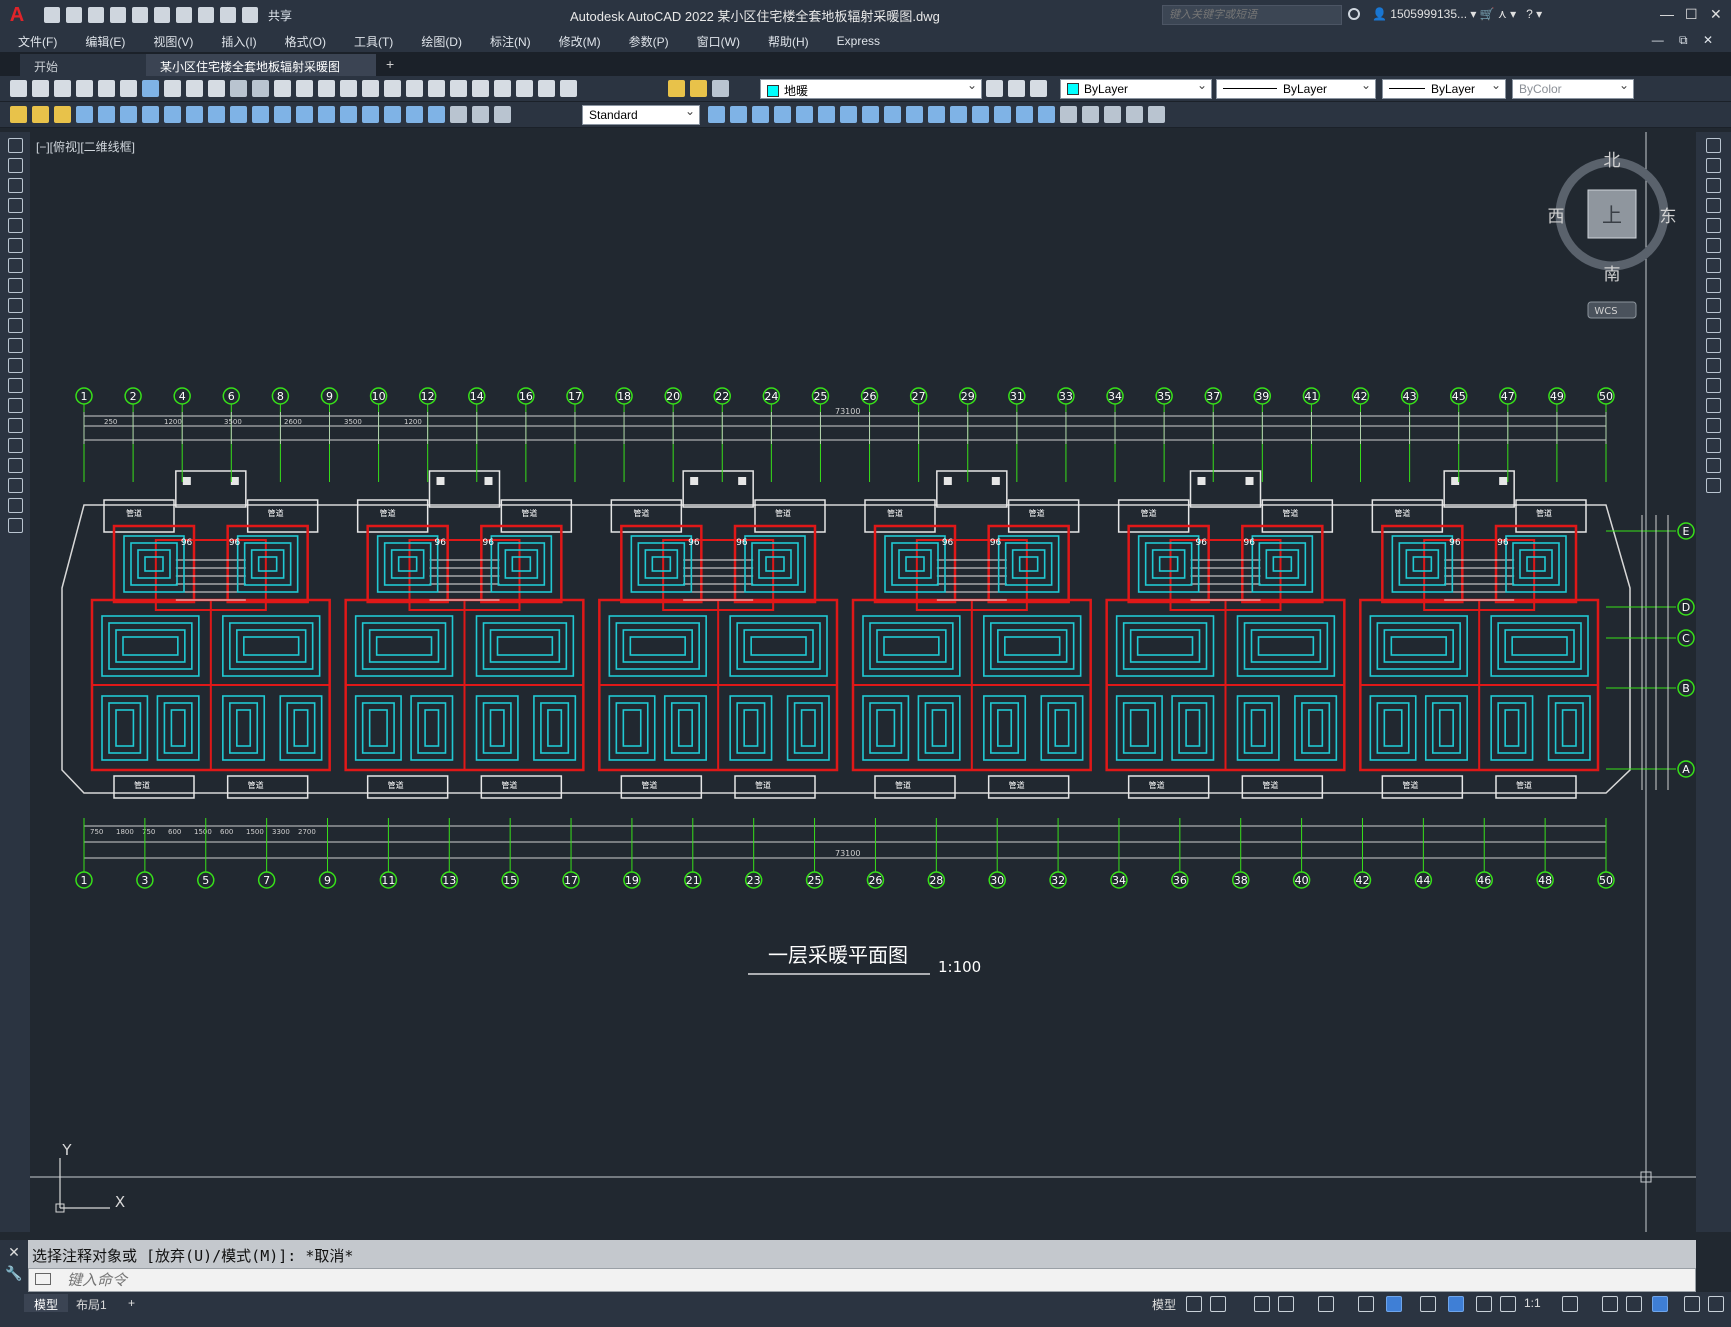  Describe the element at coordinates (1685, 40) in the screenshot. I see `document-window-controls: — ⧉ ✕` at that location.